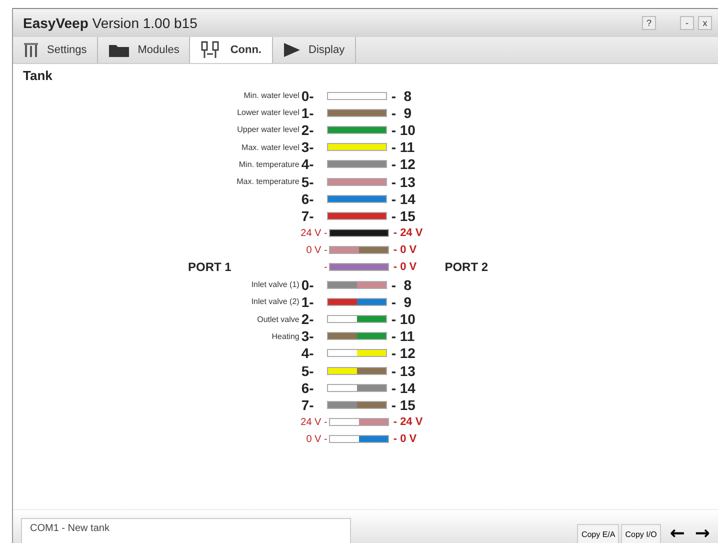  What do you see at coordinates (466, 267) in the screenshot?
I see `port-label: PORT 2` at bounding box center [466, 267].